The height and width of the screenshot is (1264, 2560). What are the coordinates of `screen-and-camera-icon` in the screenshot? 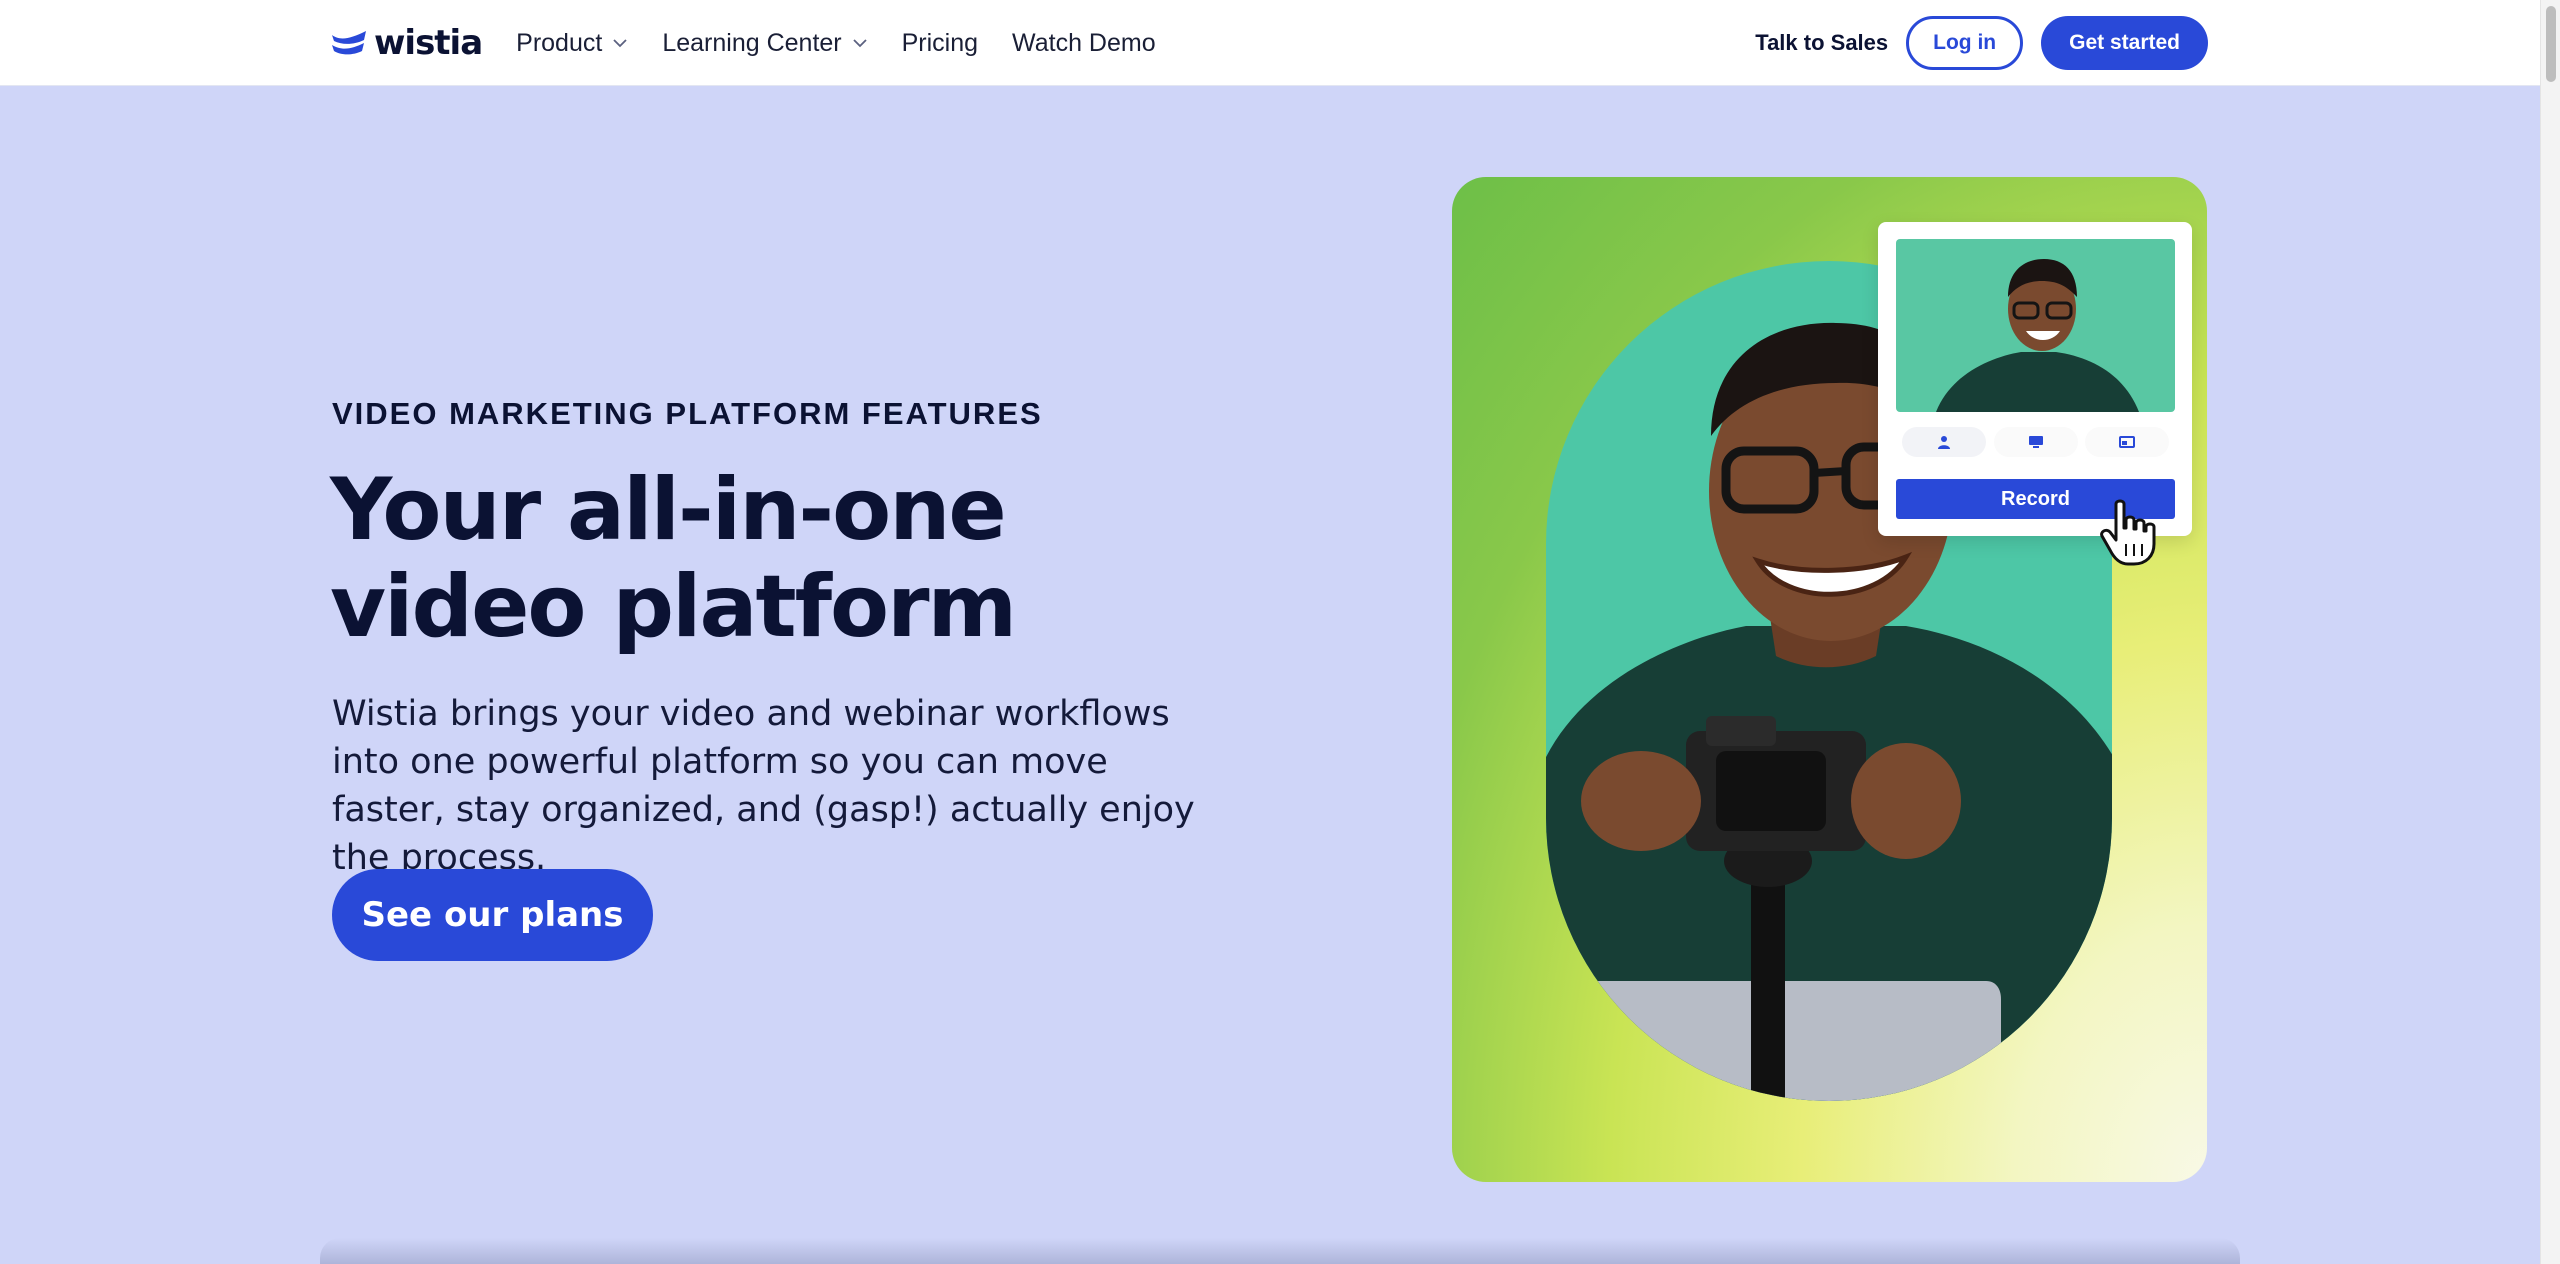 It's located at (2127, 442).